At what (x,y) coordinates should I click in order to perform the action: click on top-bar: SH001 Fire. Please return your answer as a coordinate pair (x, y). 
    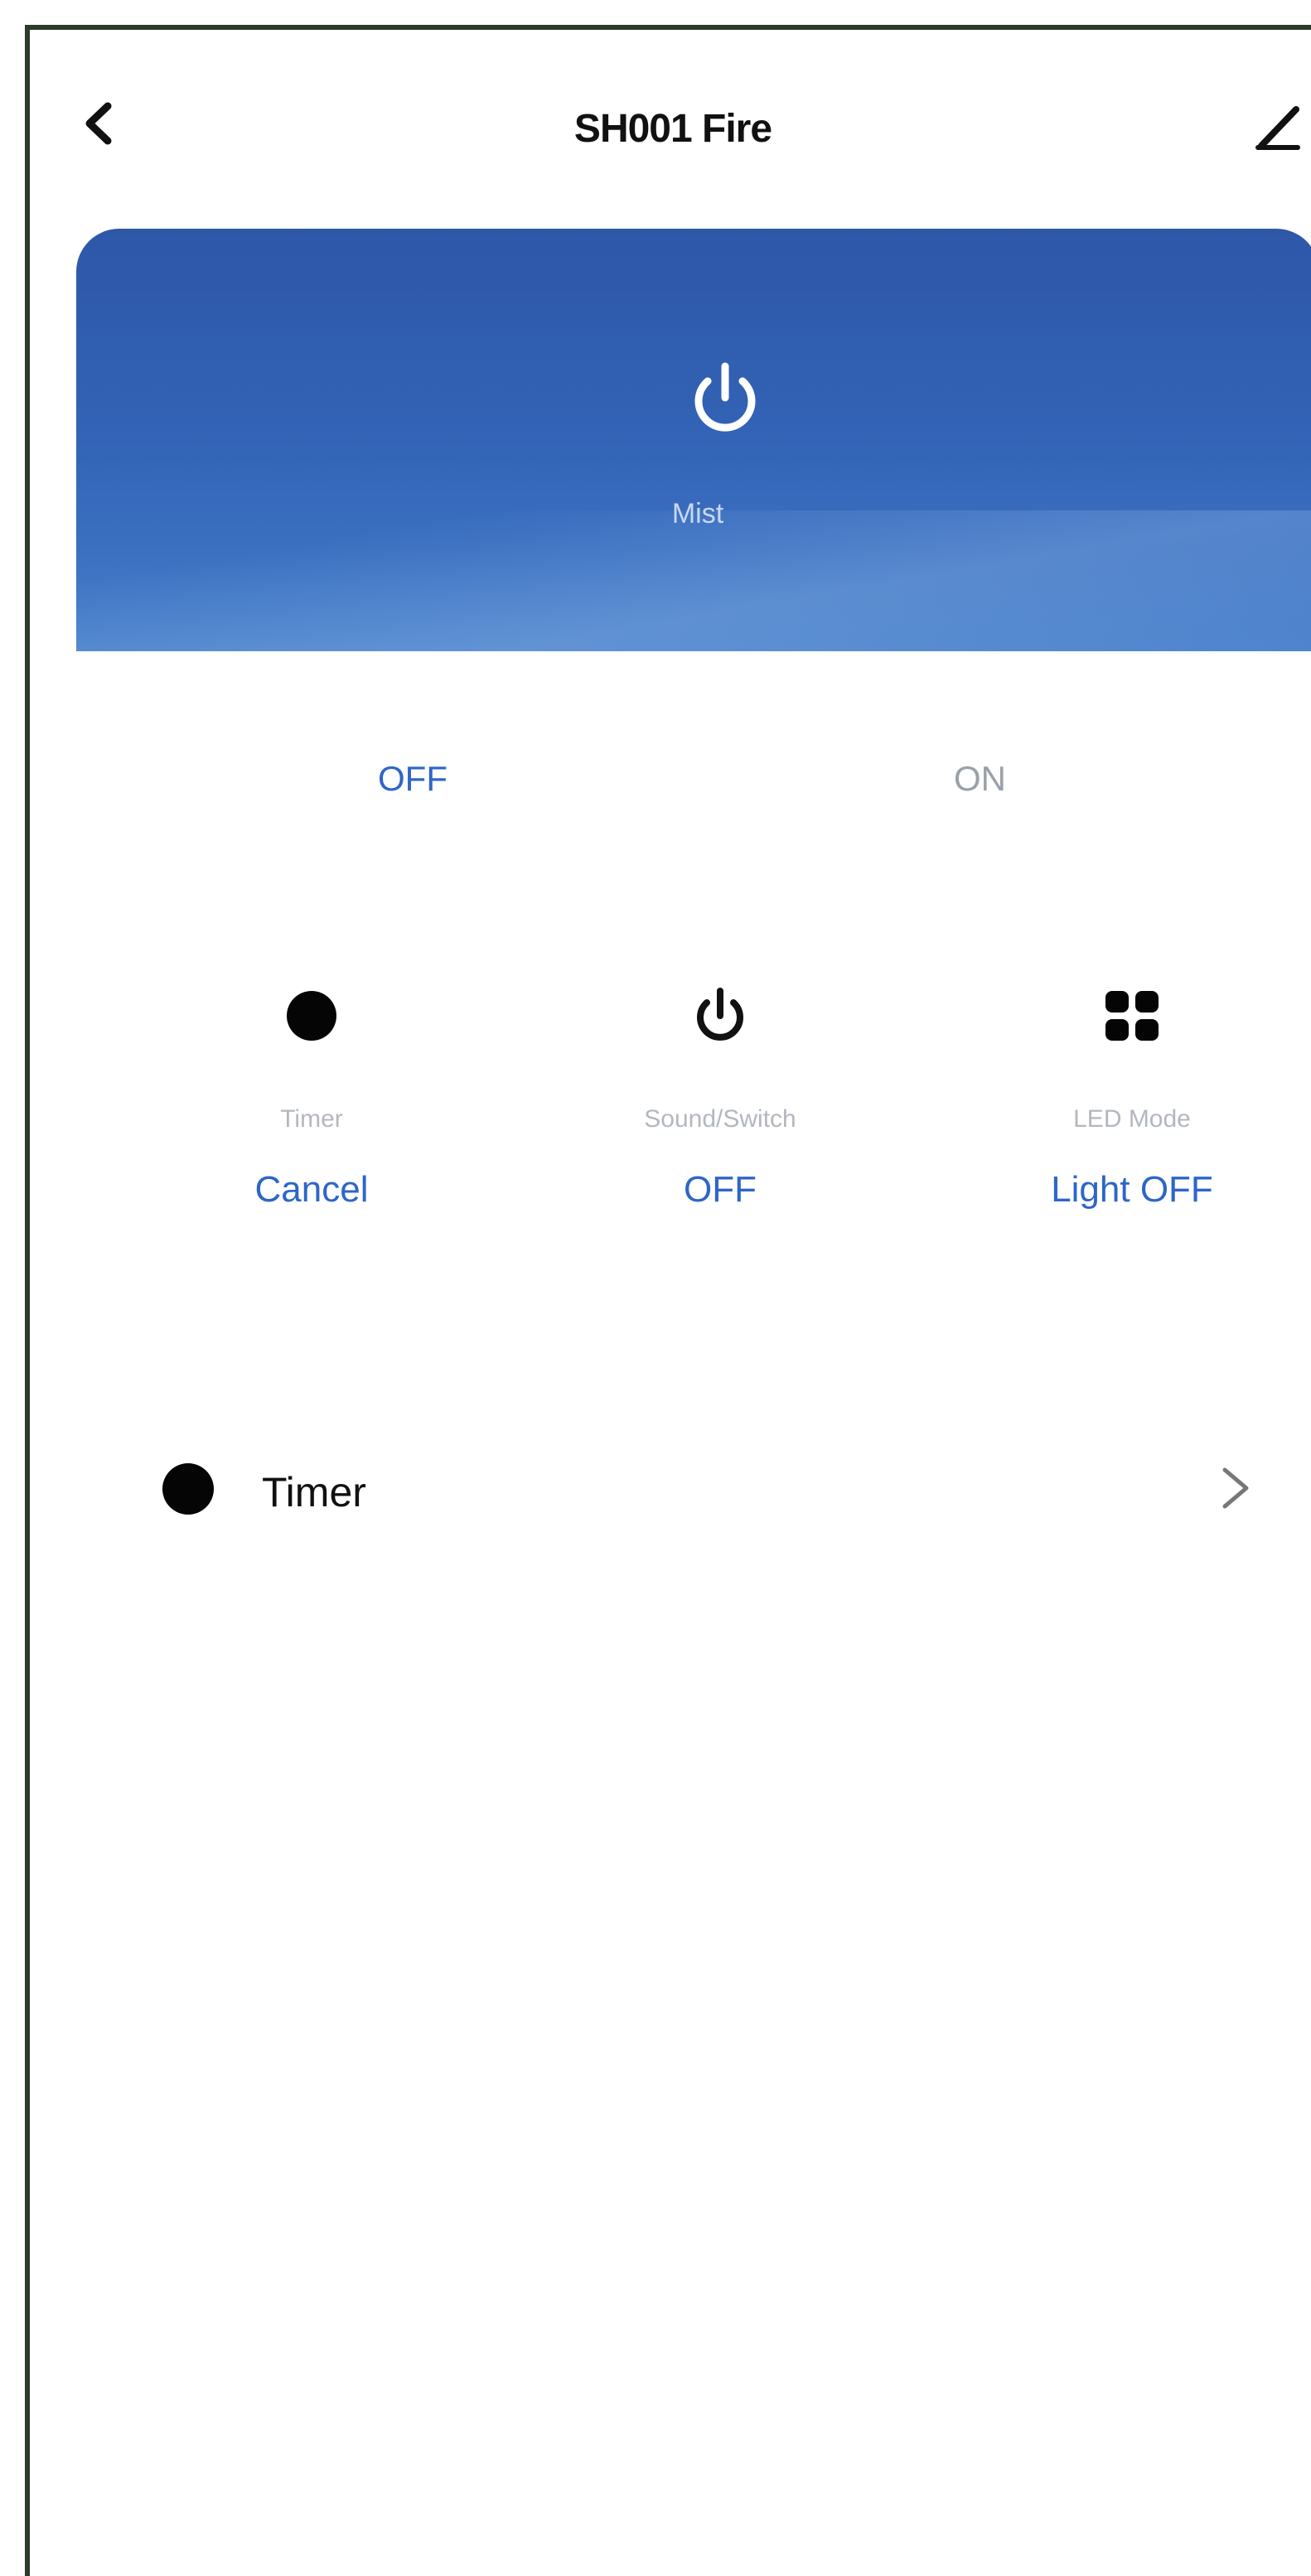
    Looking at the image, I should click on (670, 113).